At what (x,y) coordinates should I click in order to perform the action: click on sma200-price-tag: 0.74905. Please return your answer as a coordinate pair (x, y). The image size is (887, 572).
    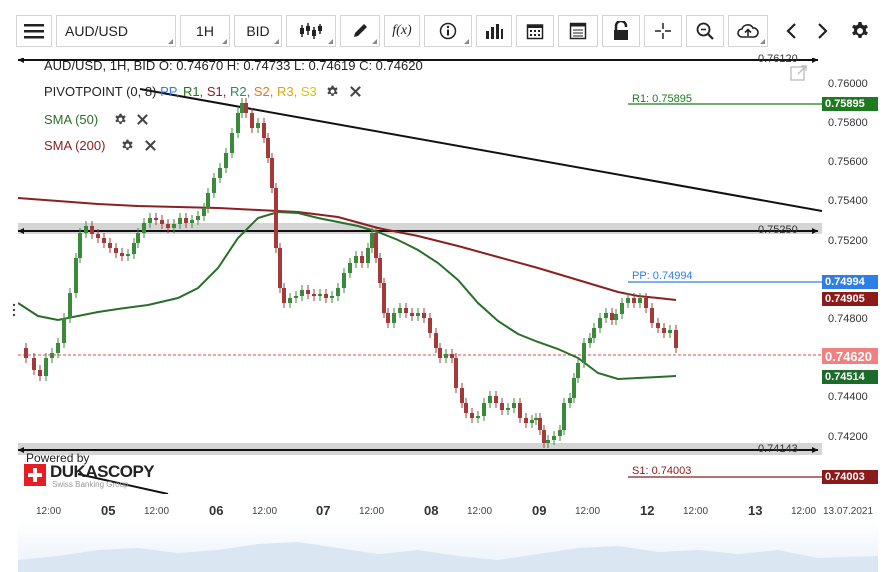
    Looking at the image, I should click on (850, 299).